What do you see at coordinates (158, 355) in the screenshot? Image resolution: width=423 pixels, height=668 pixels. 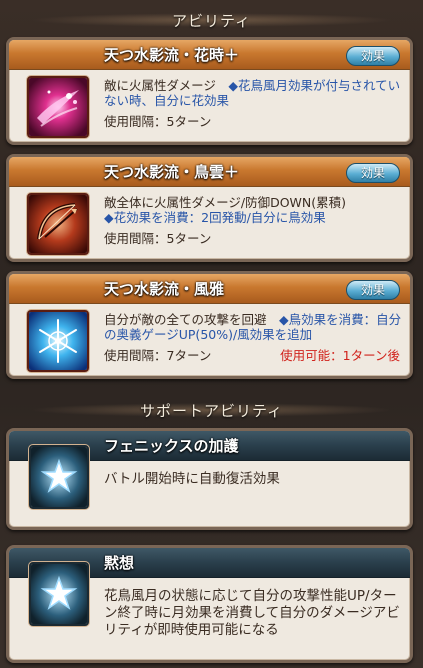 I see `ability-interval: 使用間隔：7ターン` at bounding box center [158, 355].